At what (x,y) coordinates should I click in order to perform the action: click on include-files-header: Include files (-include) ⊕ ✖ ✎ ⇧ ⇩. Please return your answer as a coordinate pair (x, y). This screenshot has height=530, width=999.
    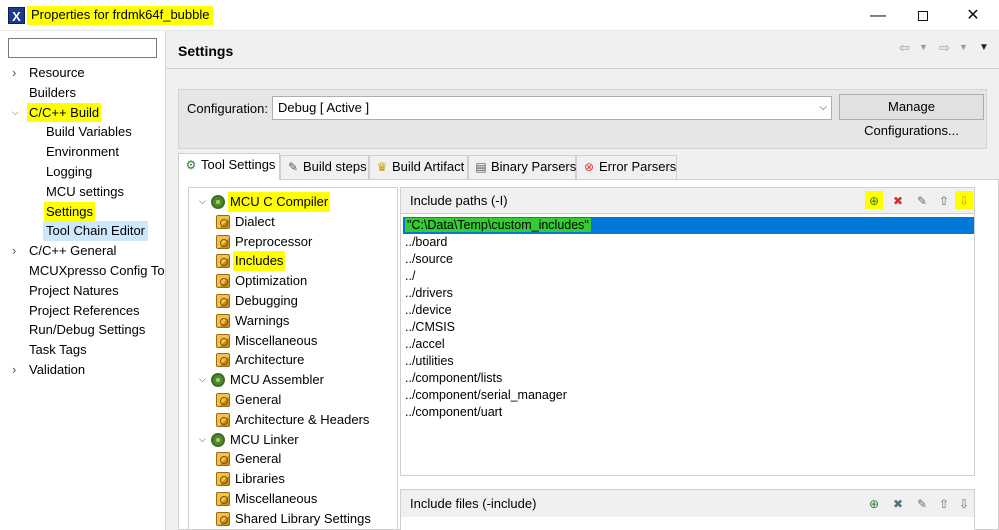
    Looking at the image, I should click on (687, 503).